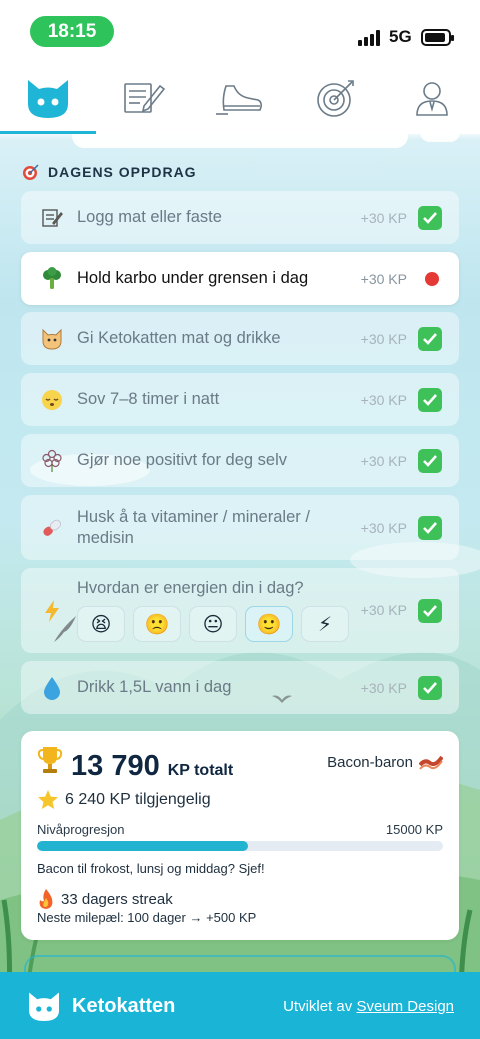 This screenshot has width=480, height=1039. I want to click on mission-item: Gi Ketokatten mat og drikke +30 KP, so click(240, 338).